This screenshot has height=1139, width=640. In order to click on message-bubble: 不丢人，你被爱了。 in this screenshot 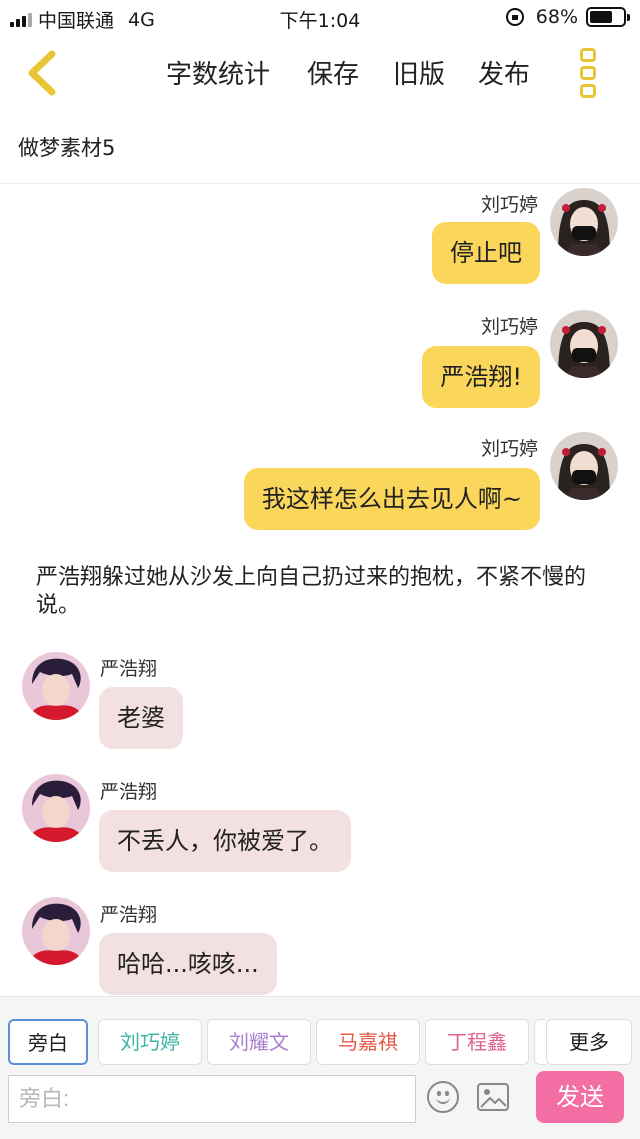, I will do `click(225, 841)`.